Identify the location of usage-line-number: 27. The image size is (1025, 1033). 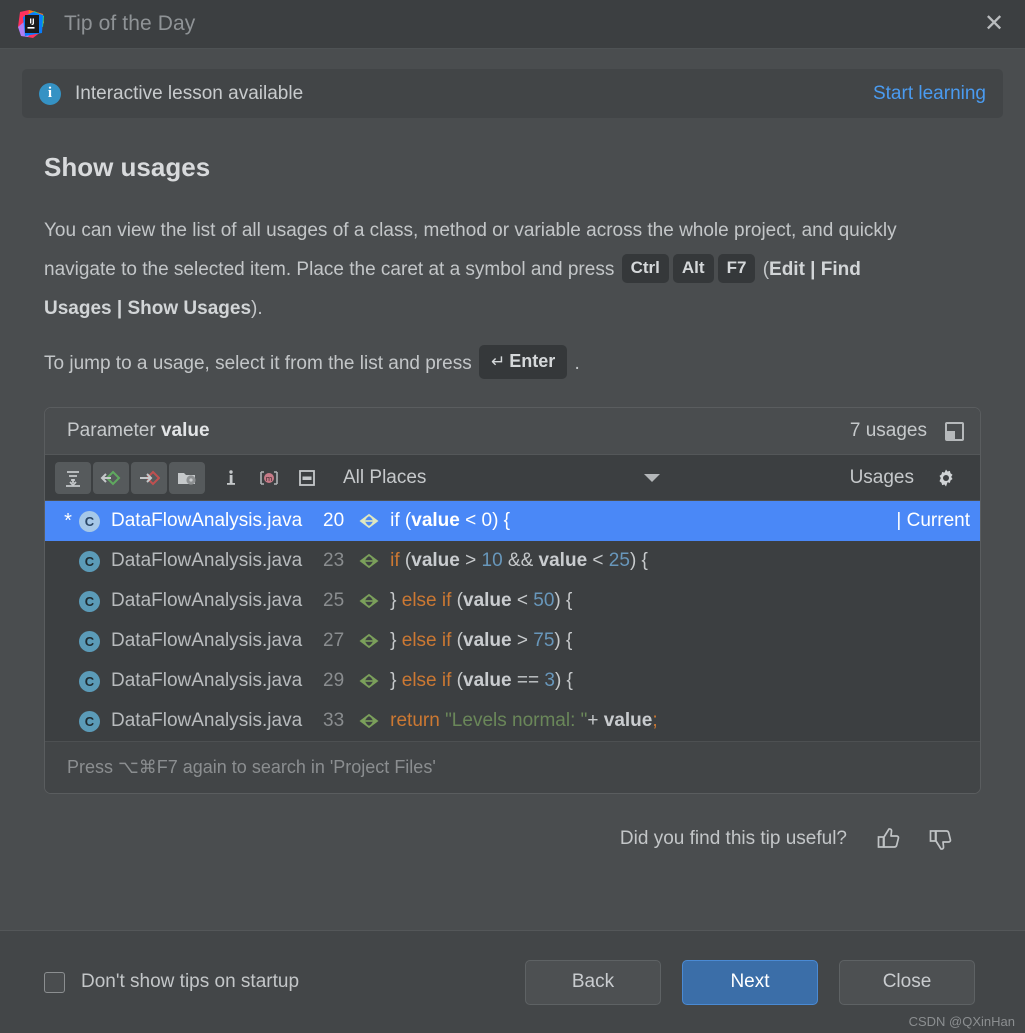
(334, 640).